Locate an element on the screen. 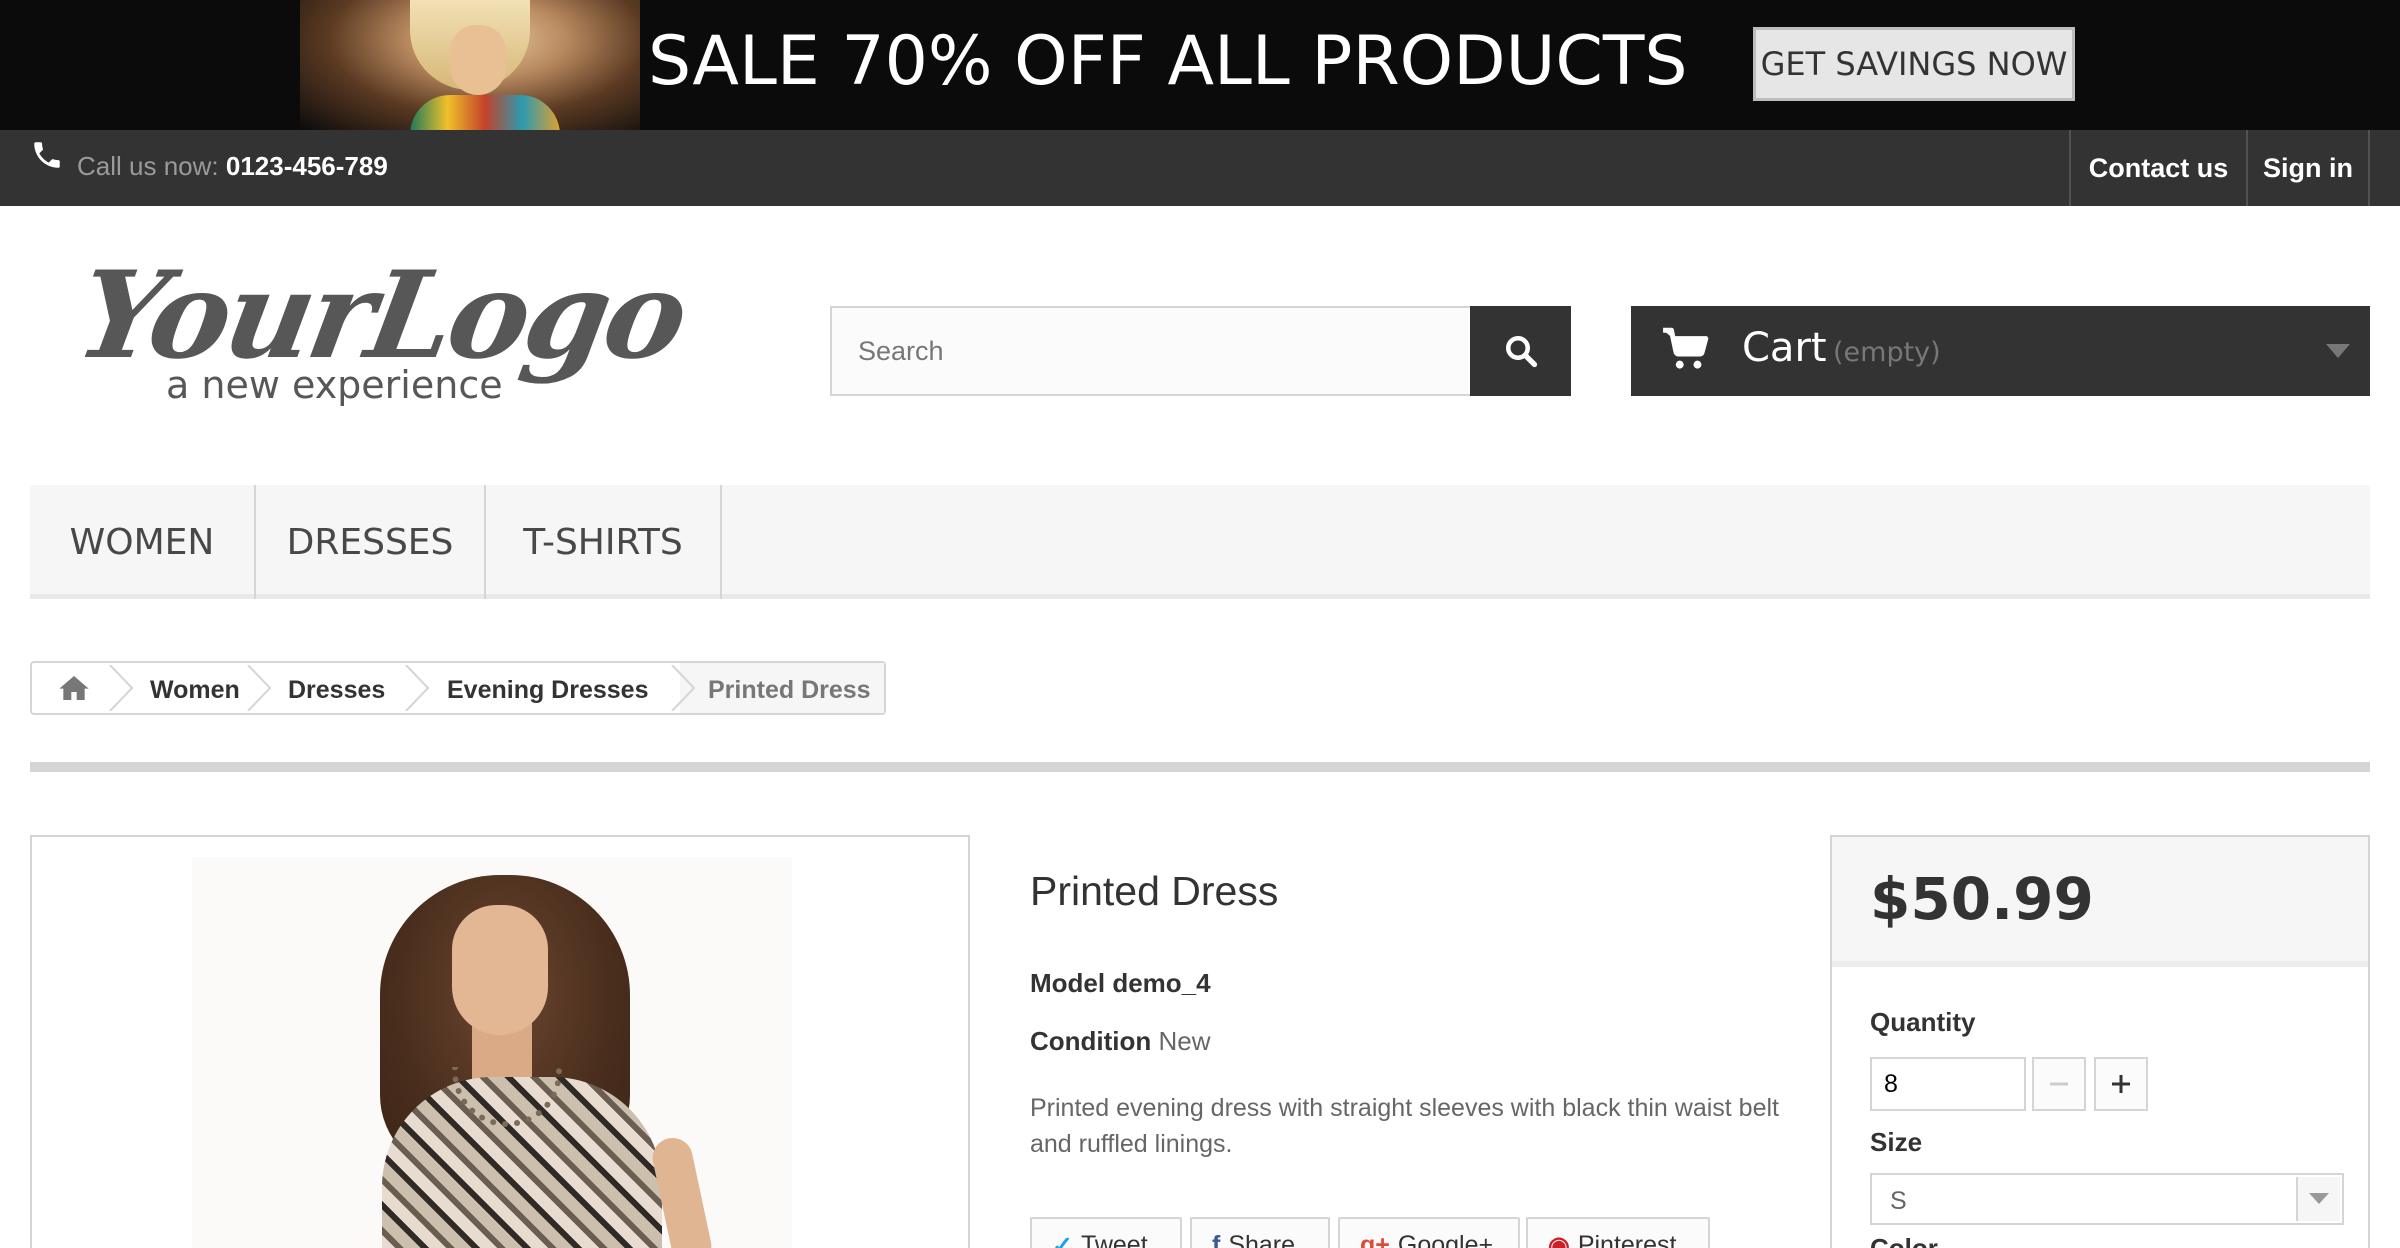 This screenshot has width=2400, height=1248. search-input is located at coordinates (1151, 351).